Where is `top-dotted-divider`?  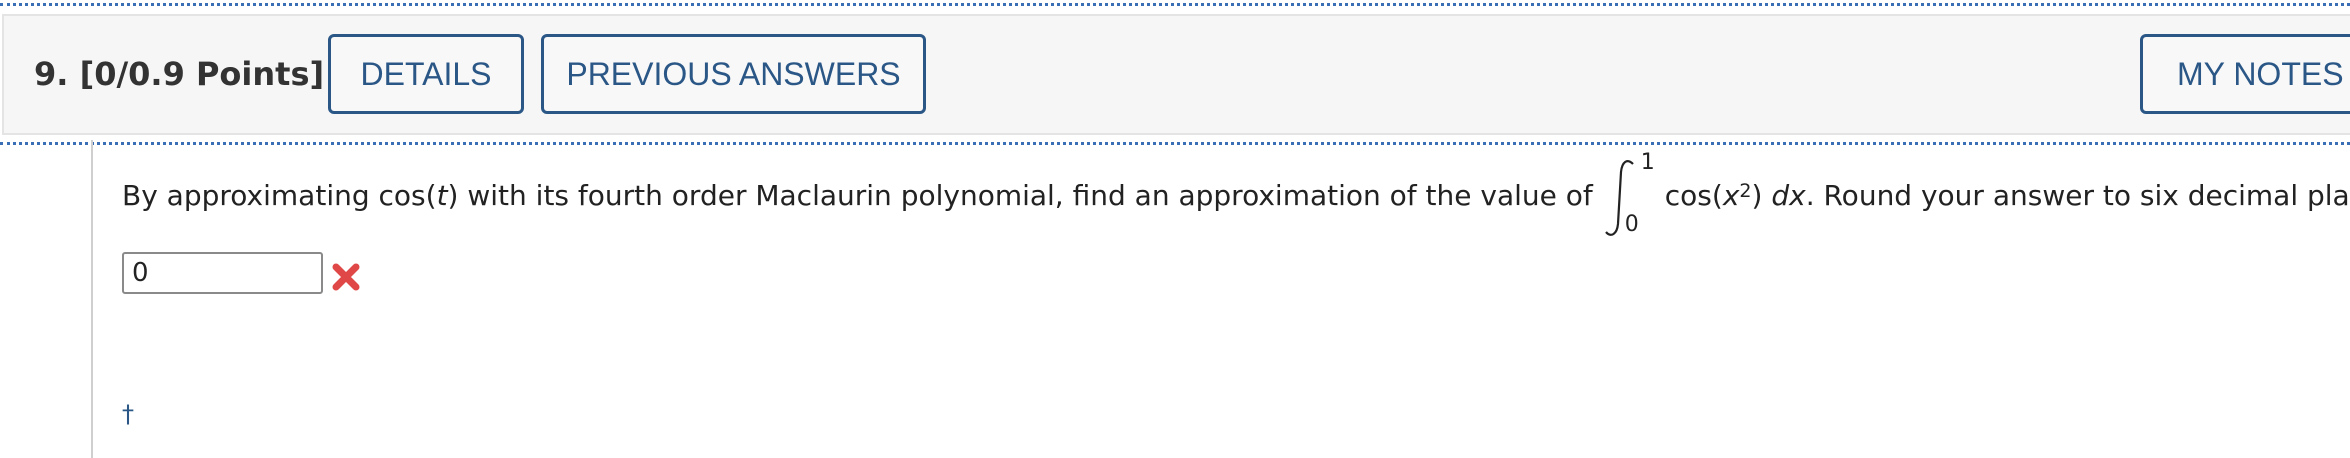
top-dotted-divider is located at coordinates (1175, 4).